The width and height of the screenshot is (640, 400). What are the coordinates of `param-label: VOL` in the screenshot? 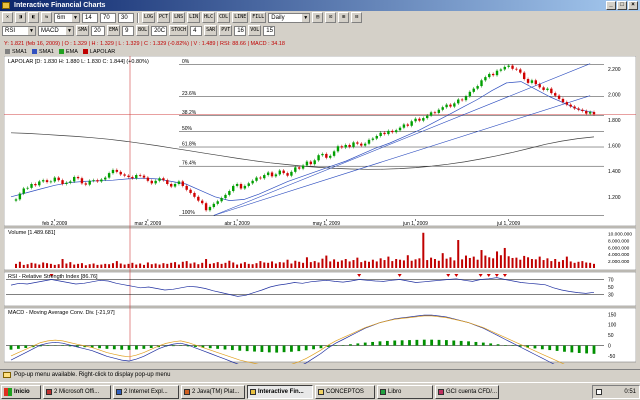 It's located at (255, 30).